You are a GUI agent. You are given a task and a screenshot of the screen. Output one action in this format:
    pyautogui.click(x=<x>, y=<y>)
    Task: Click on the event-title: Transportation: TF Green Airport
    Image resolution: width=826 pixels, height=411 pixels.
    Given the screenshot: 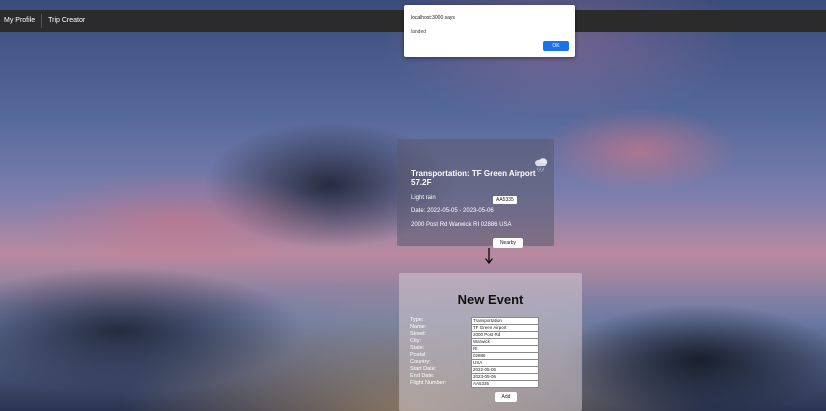 What is the action you would take?
    pyautogui.click(x=473, y=173)
    